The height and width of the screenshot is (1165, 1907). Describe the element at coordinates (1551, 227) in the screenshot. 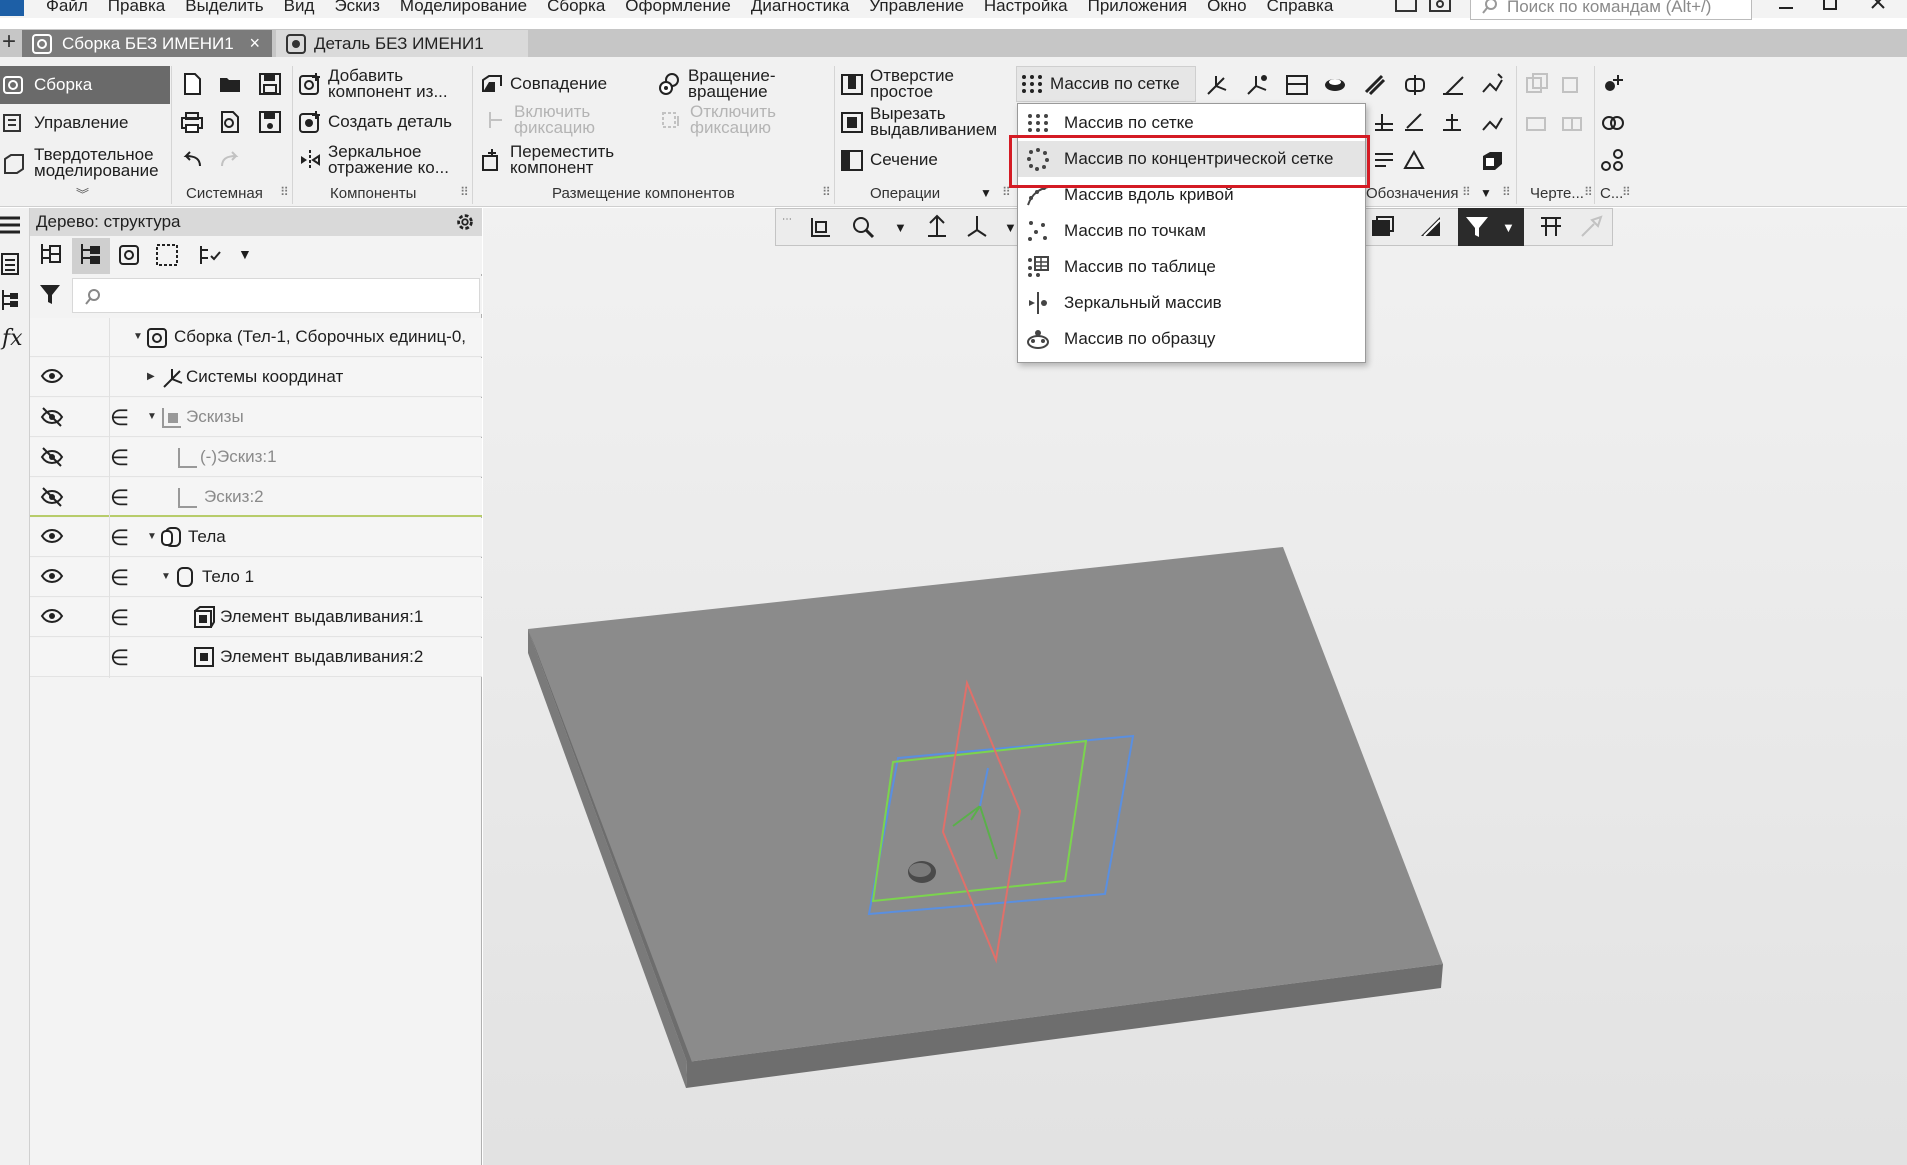

I see `measure-icon` at that location.